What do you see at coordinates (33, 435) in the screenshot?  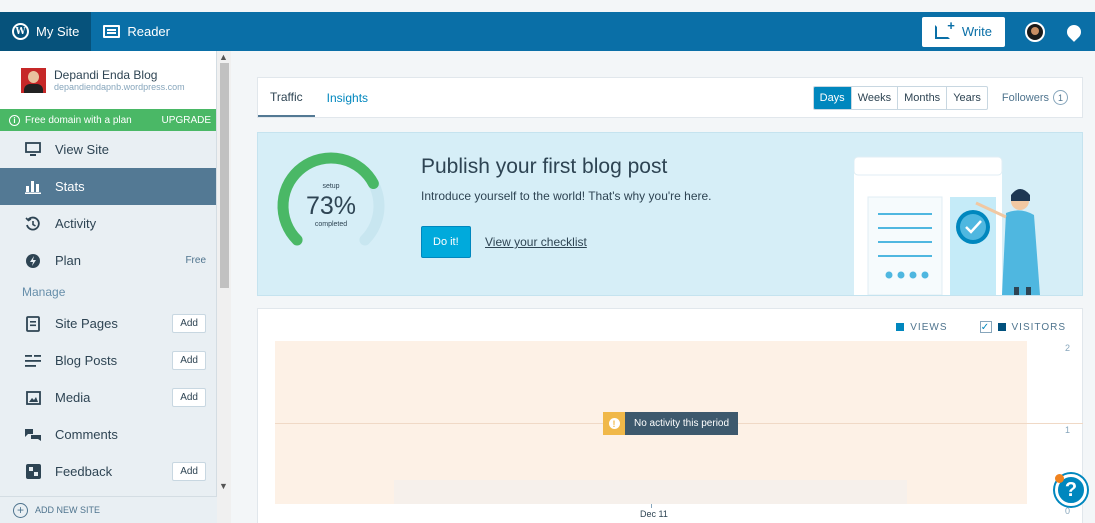 I see `comments-icon` at bounding box center [33, 435].